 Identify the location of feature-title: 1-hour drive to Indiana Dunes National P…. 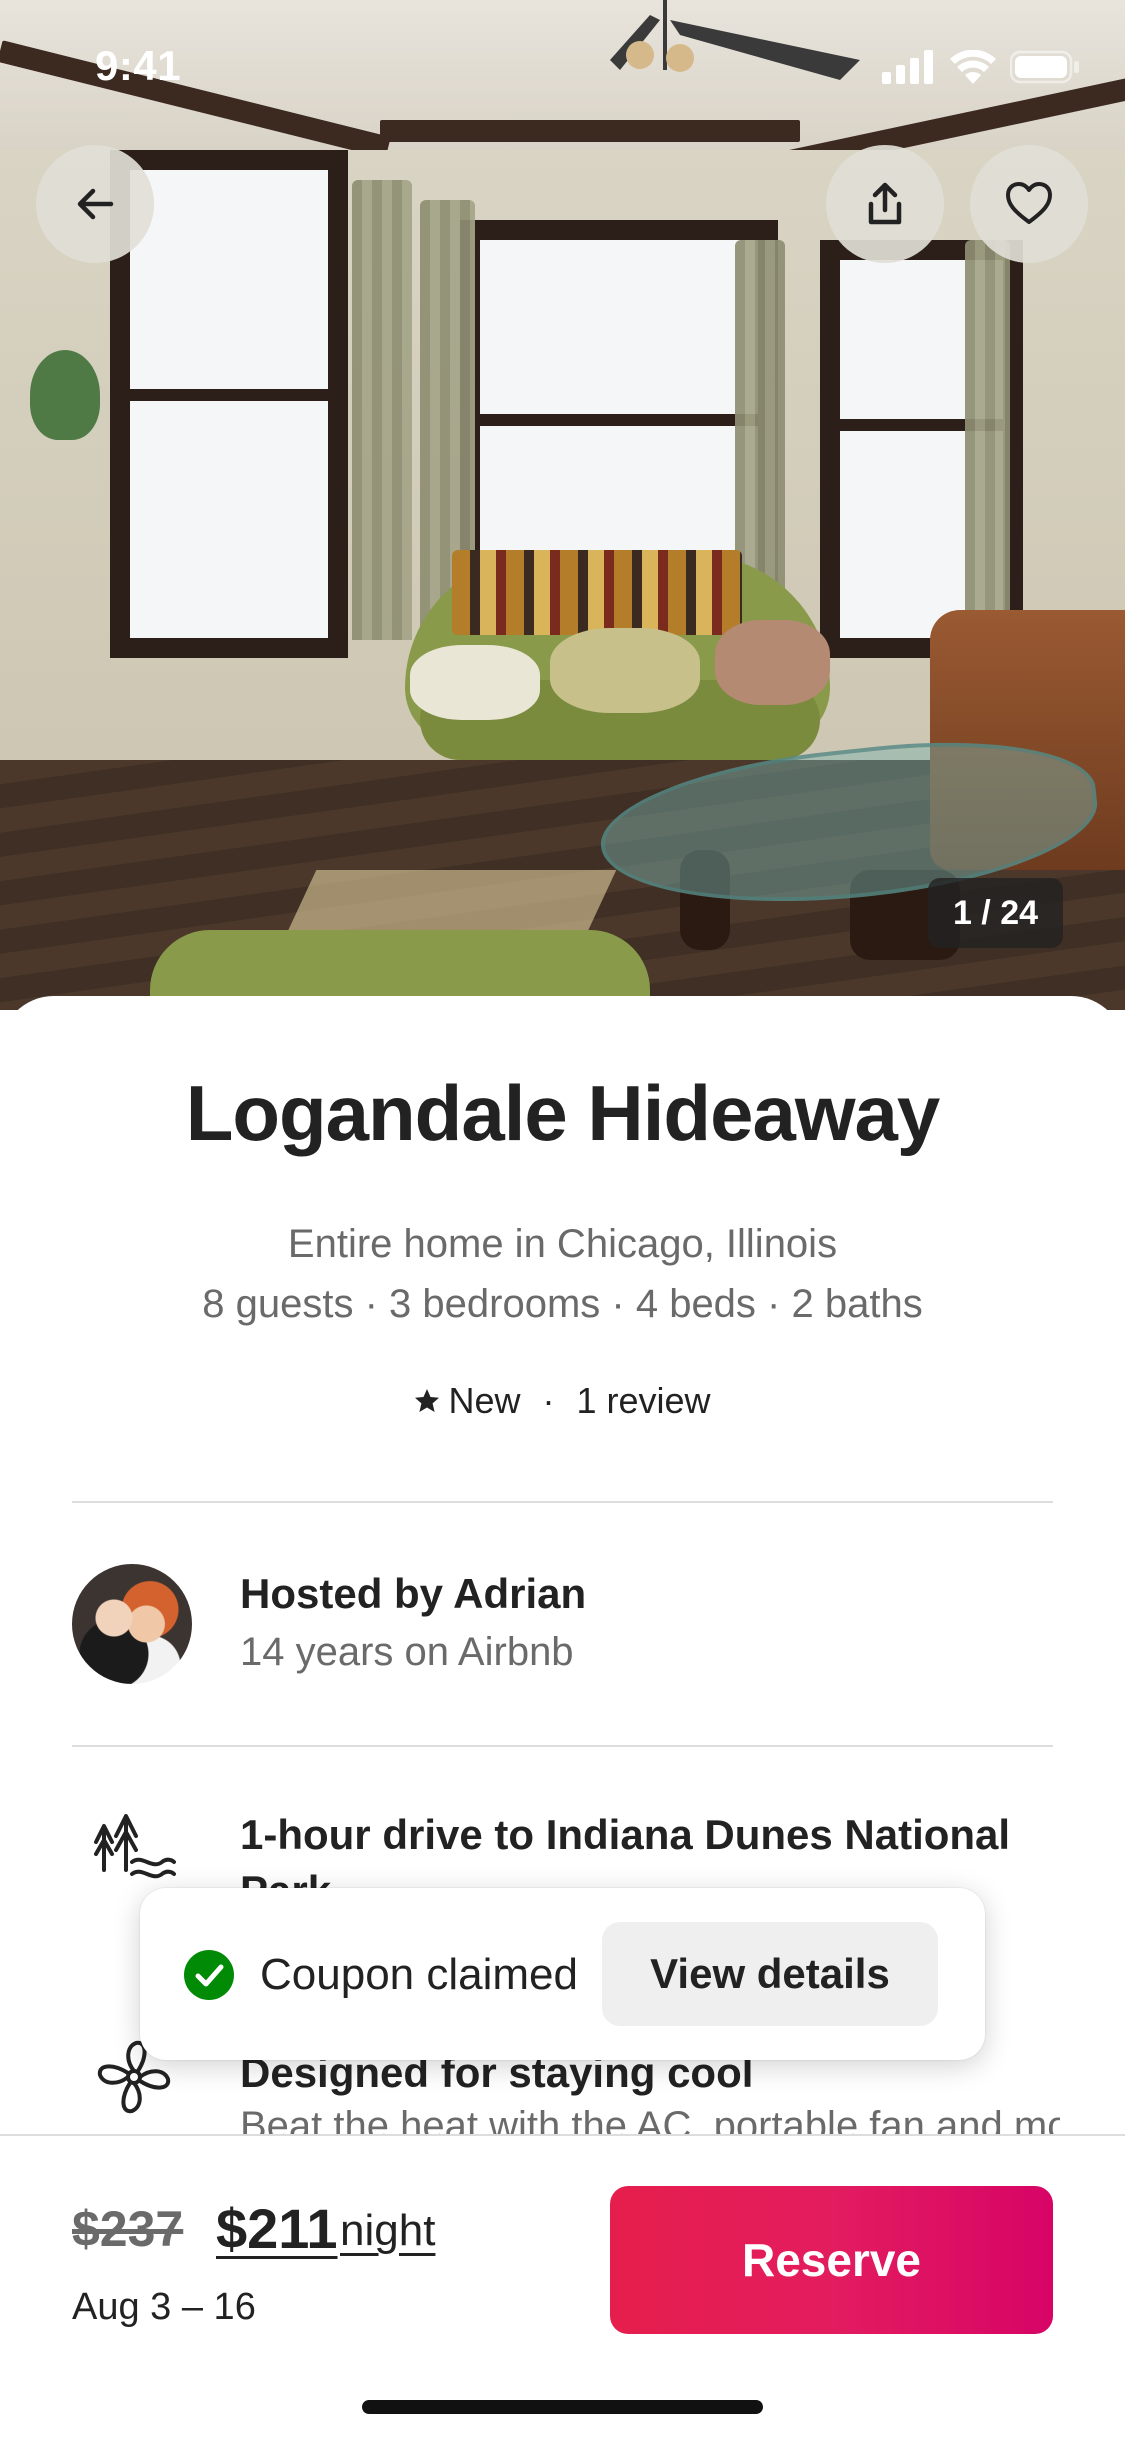
(625, 1834).